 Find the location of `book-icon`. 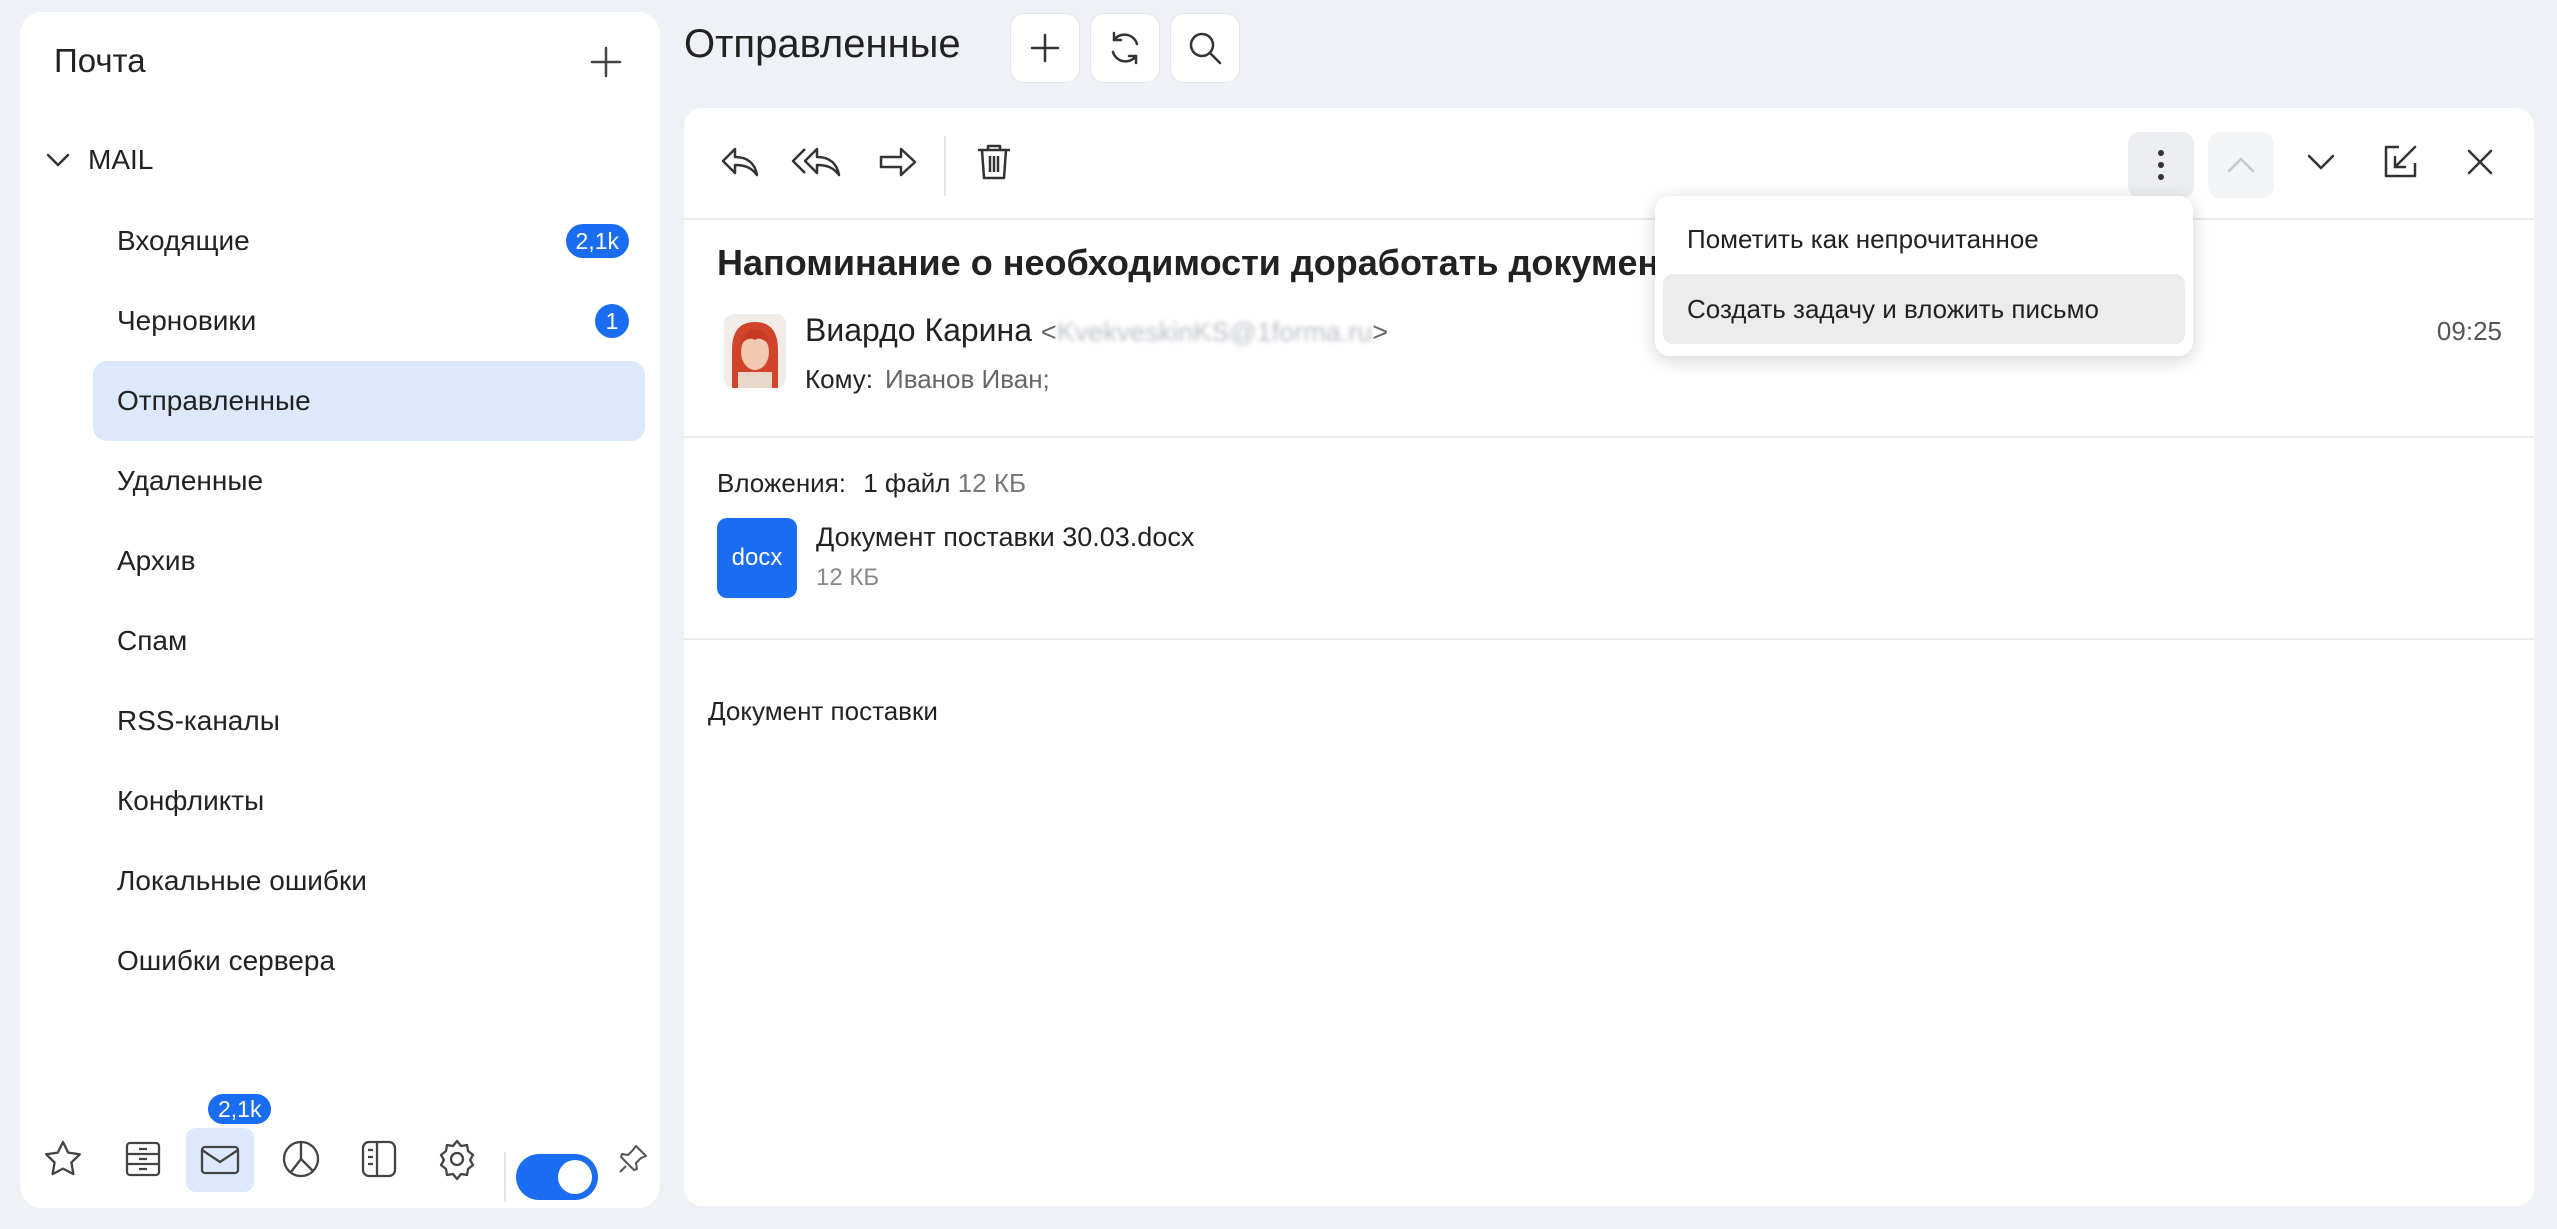

book-icon is located at coordinates (379, 1159).